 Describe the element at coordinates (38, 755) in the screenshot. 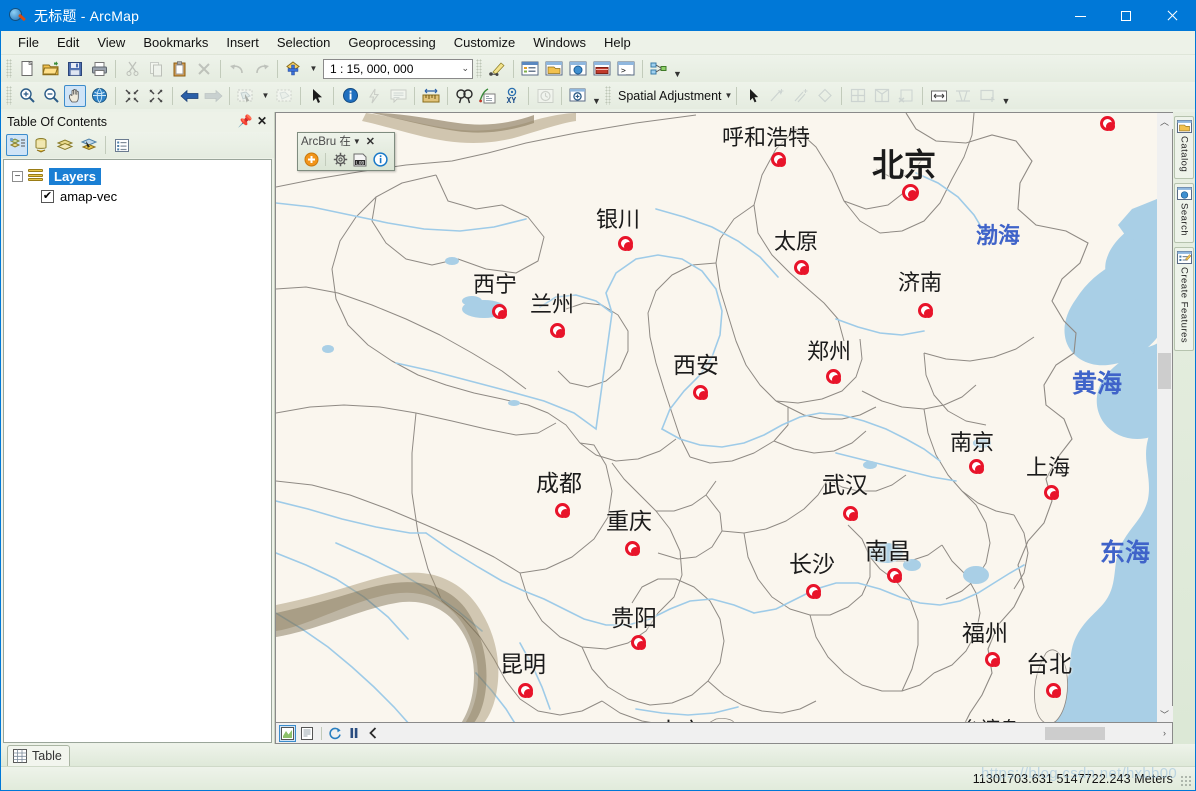

I see `table-tab: Table` at that location.